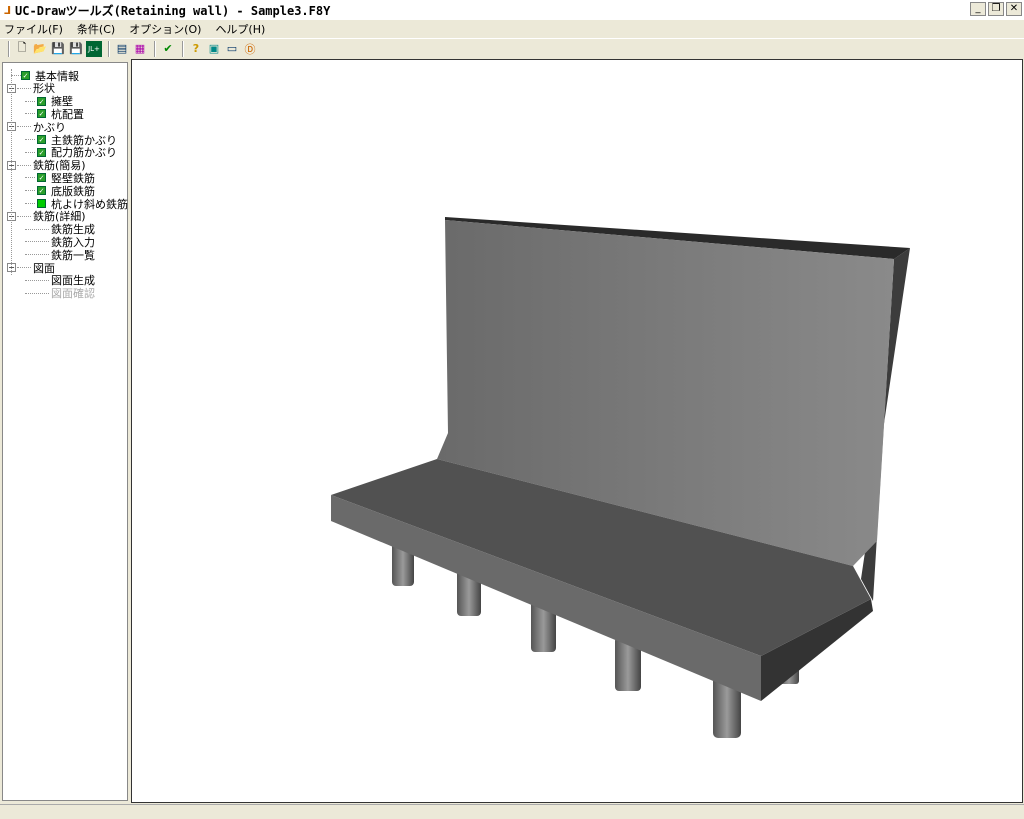  What do you see at coordinates (41, 203) in the screenshot?
I see `checkbox-icon` at bounding box center [41, 203].